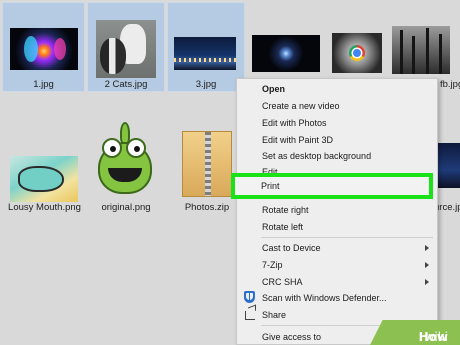  Describe the element at coordinates (249, 297) in the screenshot. I see `windows-defender-shield-icon` at that location.